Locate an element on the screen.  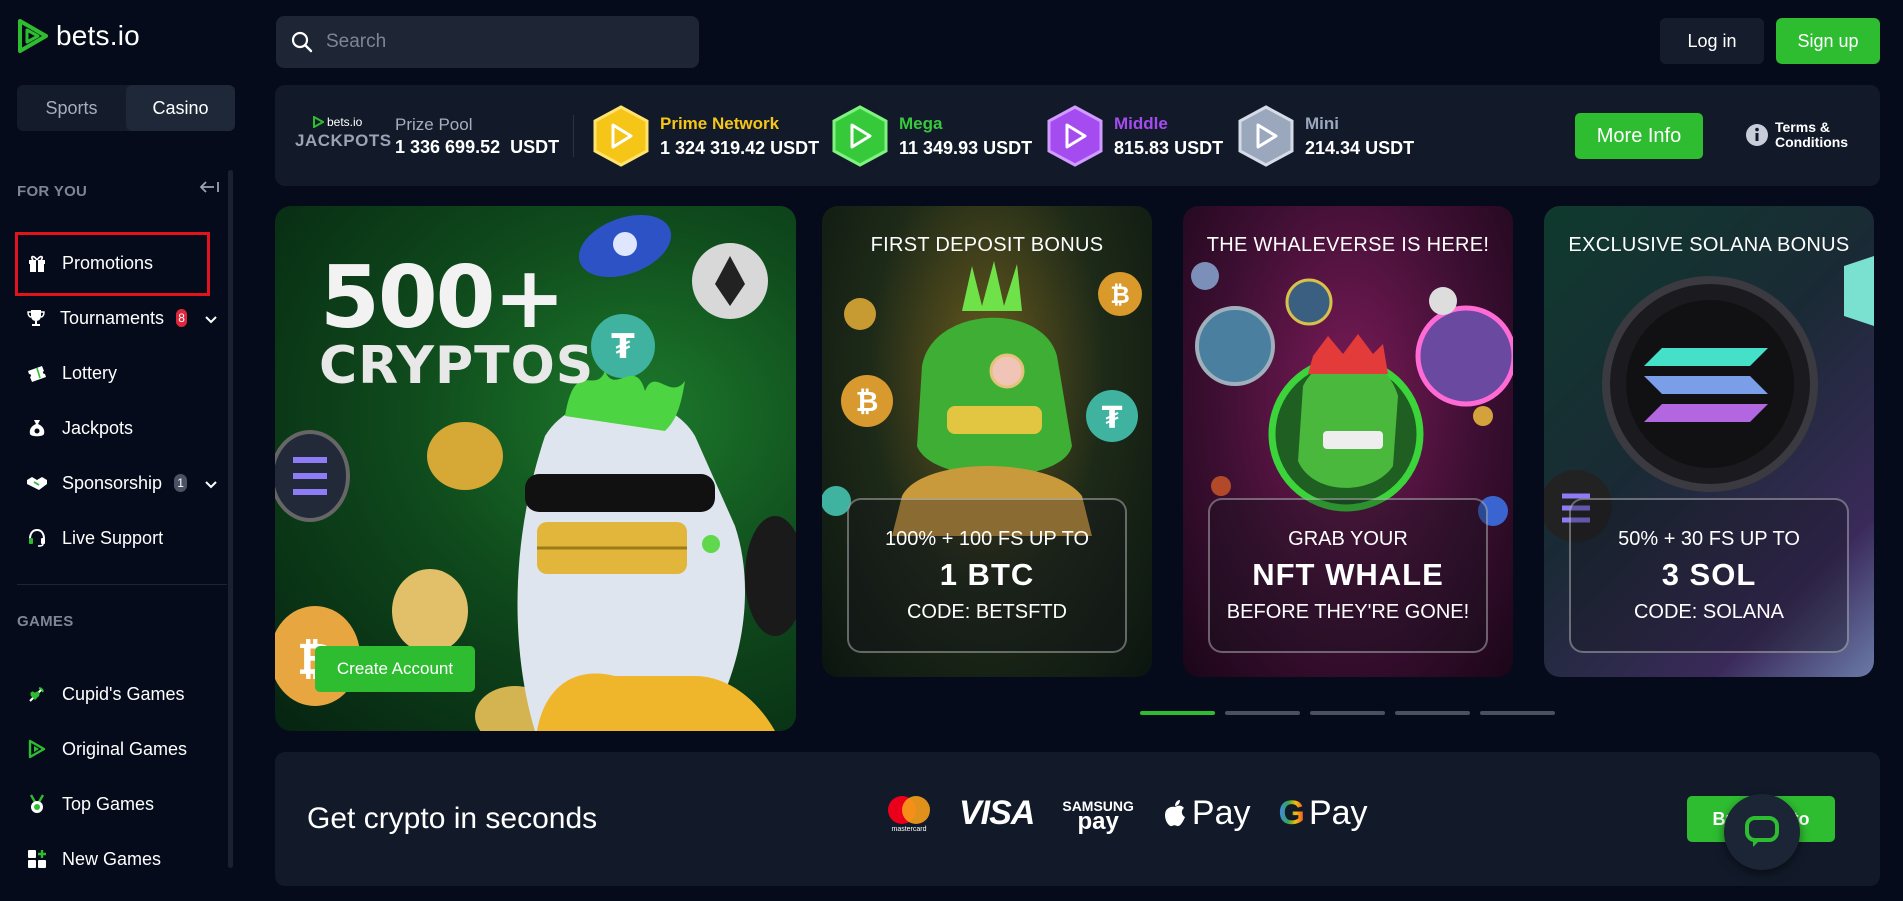
create-account-button: Create Account is located at coordinates (395, 669).